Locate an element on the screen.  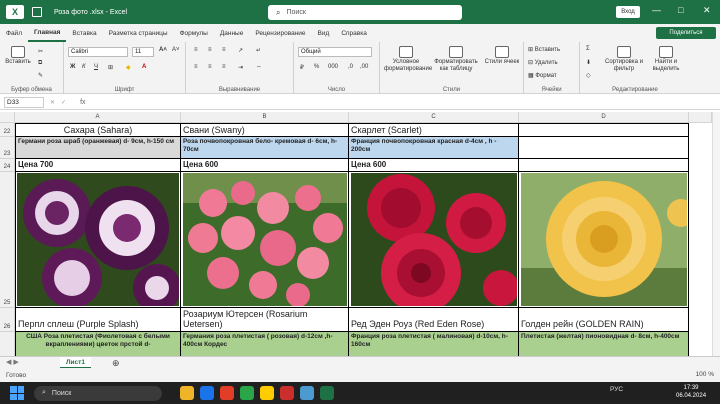
merge-icon: ⇔ is located at coordinates (259, 67).